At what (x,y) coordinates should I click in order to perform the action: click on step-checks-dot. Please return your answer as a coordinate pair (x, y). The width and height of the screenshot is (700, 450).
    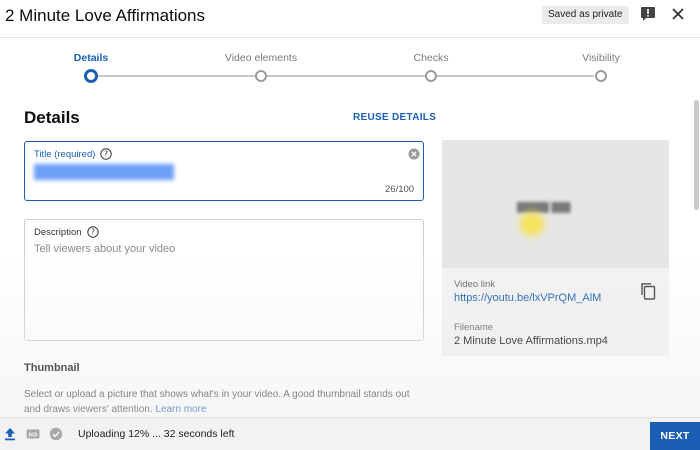
    Looking at the image, I should click on (431, 76).